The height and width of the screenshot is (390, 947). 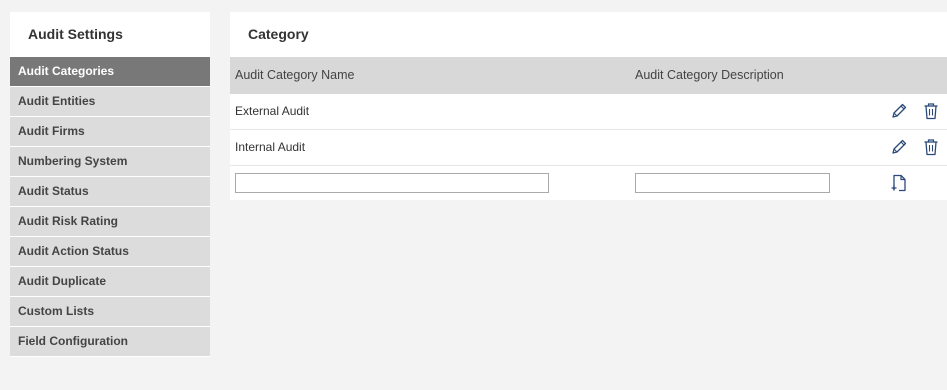 I want to click on sidebar-item-audit-categories: Audit Categories, so click(x=110, y=72).